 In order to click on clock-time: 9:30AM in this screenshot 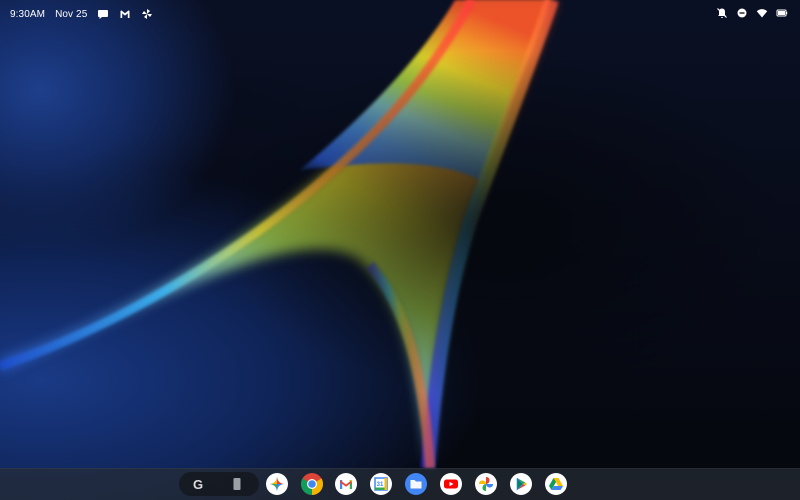, I will do `click(27, 14)`.